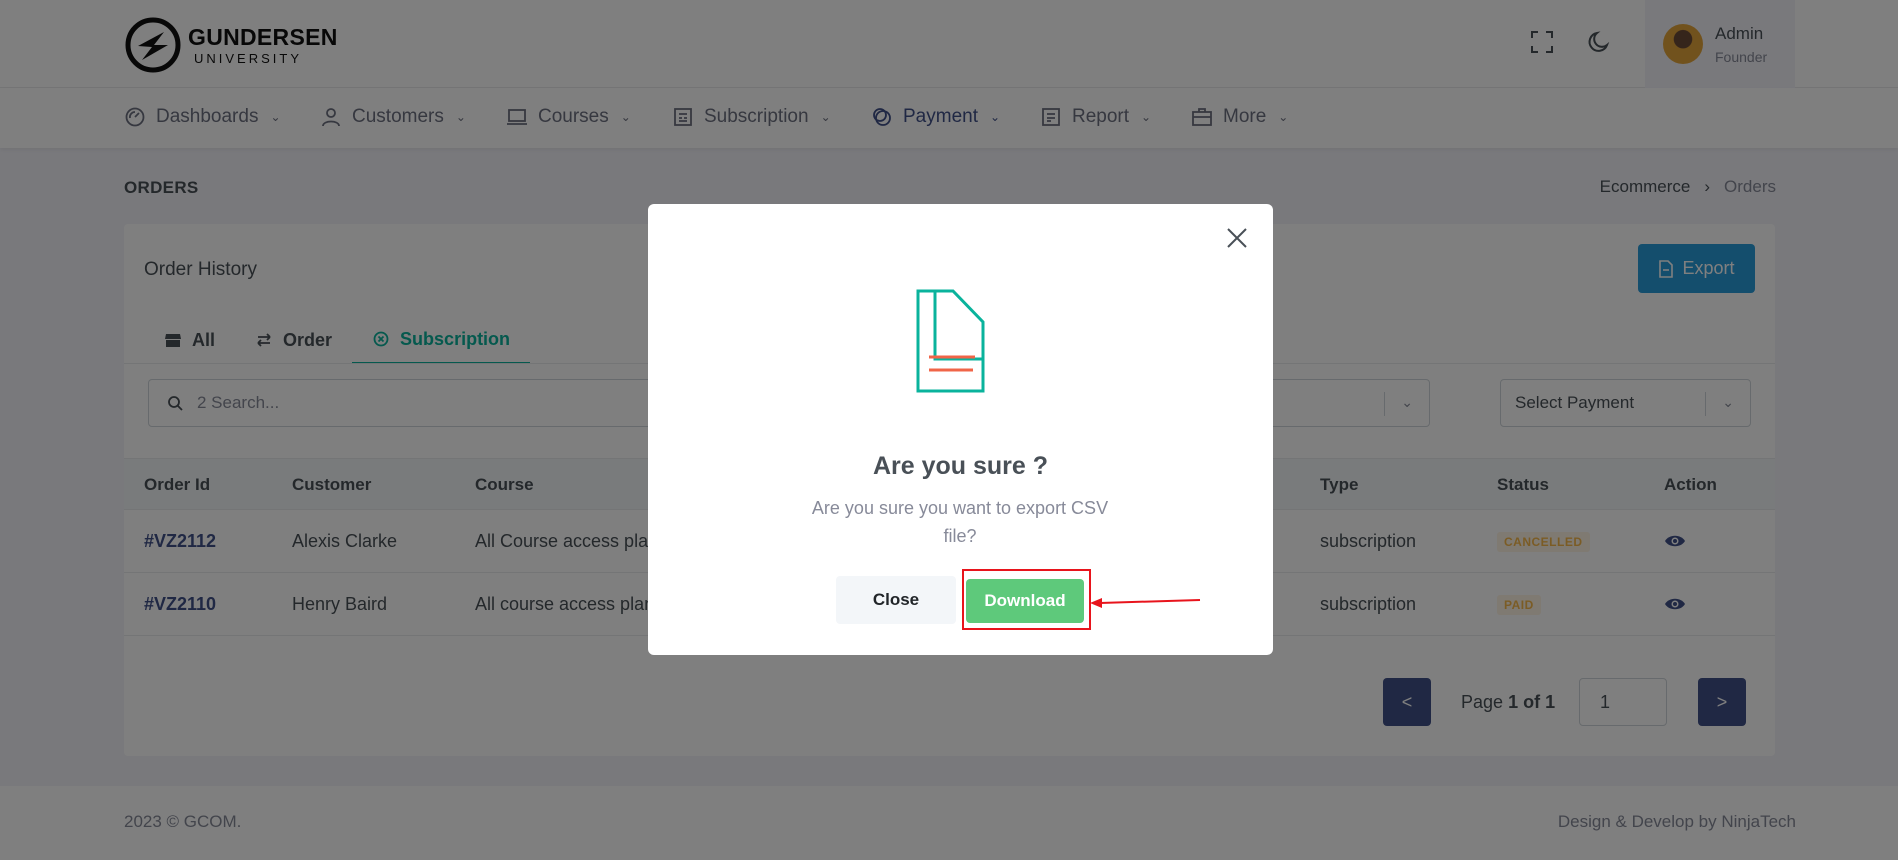 The width and height of the screenshot is (1898, 860). Describe the element at coordinates (1237, 238) in the screenshot. I see `close-icon` at that location.